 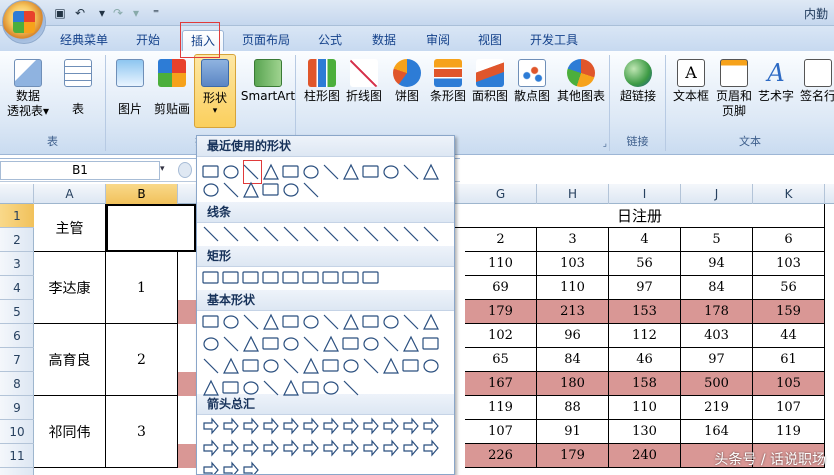 I want to click on row-header: 1, so click(x=17, y=216).